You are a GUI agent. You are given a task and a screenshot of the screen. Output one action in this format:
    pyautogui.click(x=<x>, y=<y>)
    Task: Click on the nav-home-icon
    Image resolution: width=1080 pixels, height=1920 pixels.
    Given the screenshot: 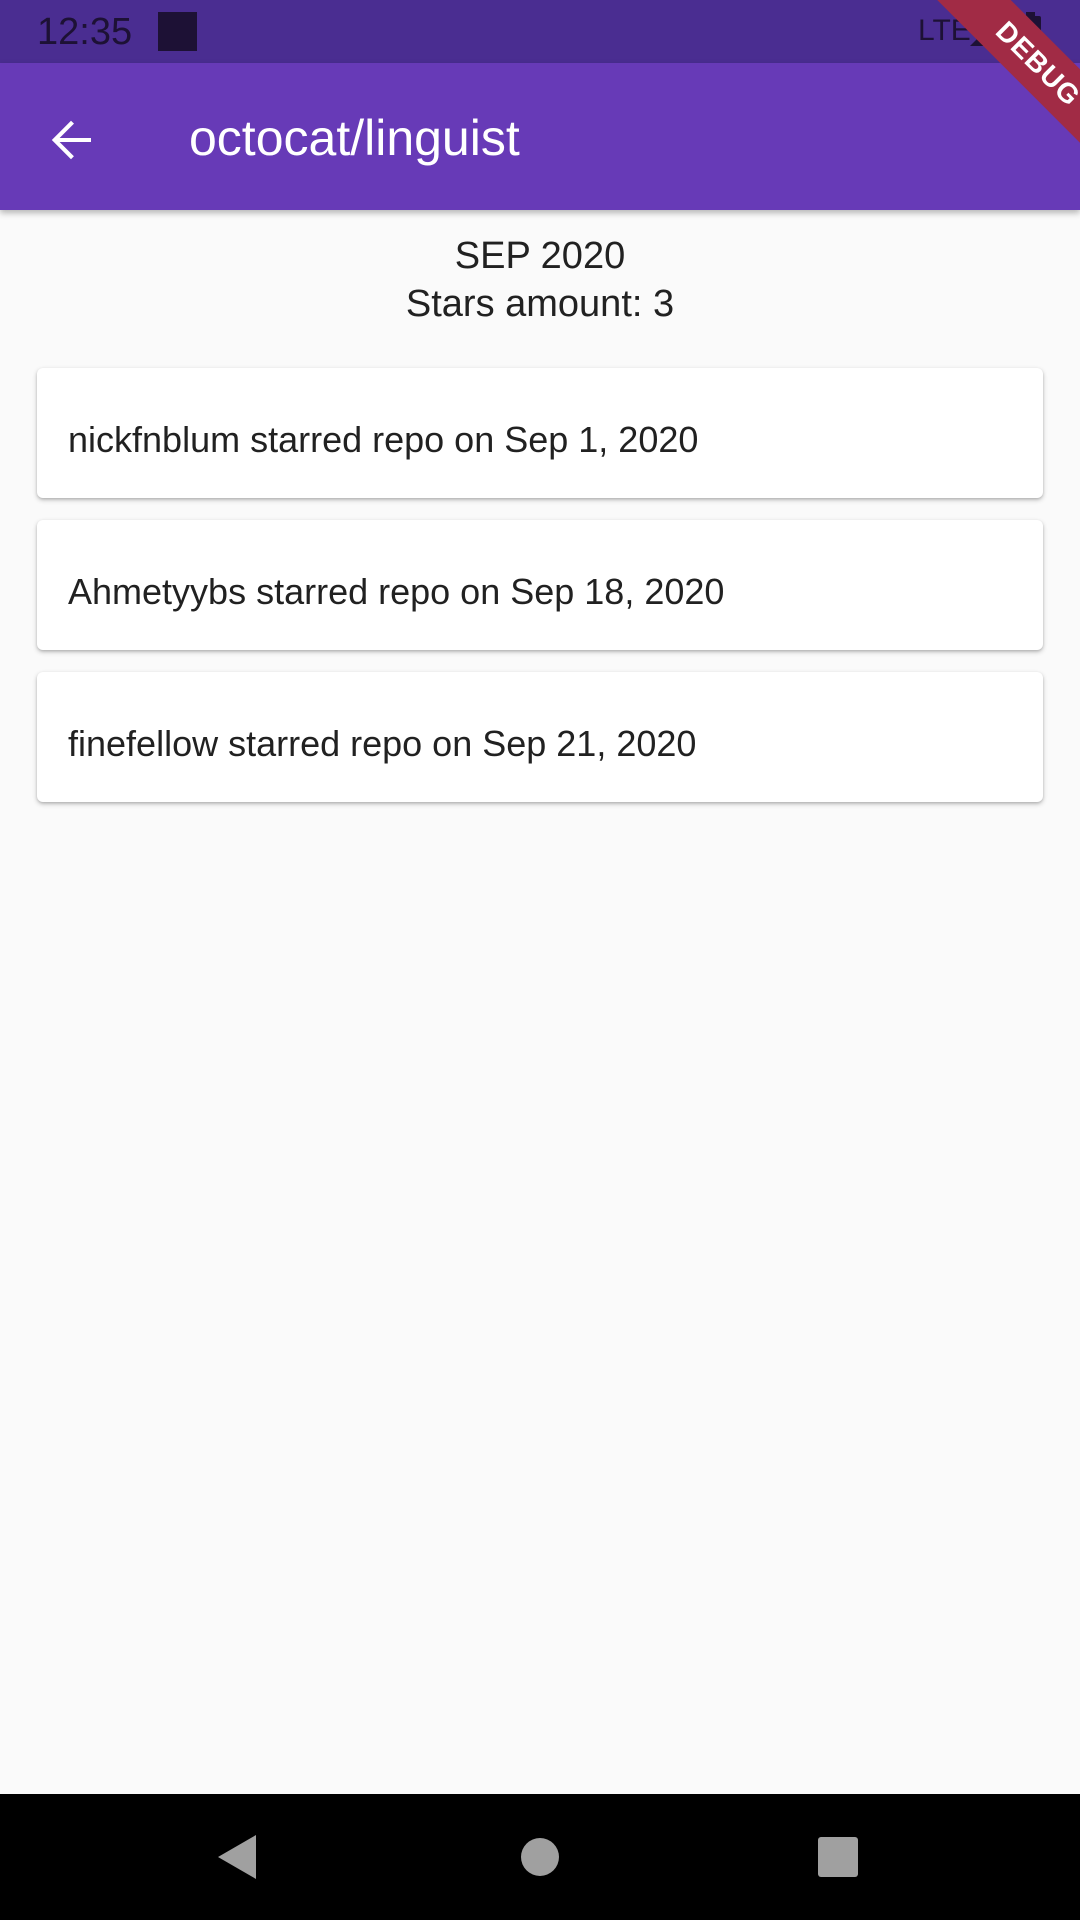 What is the action you would take?
    pyautogui.click(x=540, y=1857)
    